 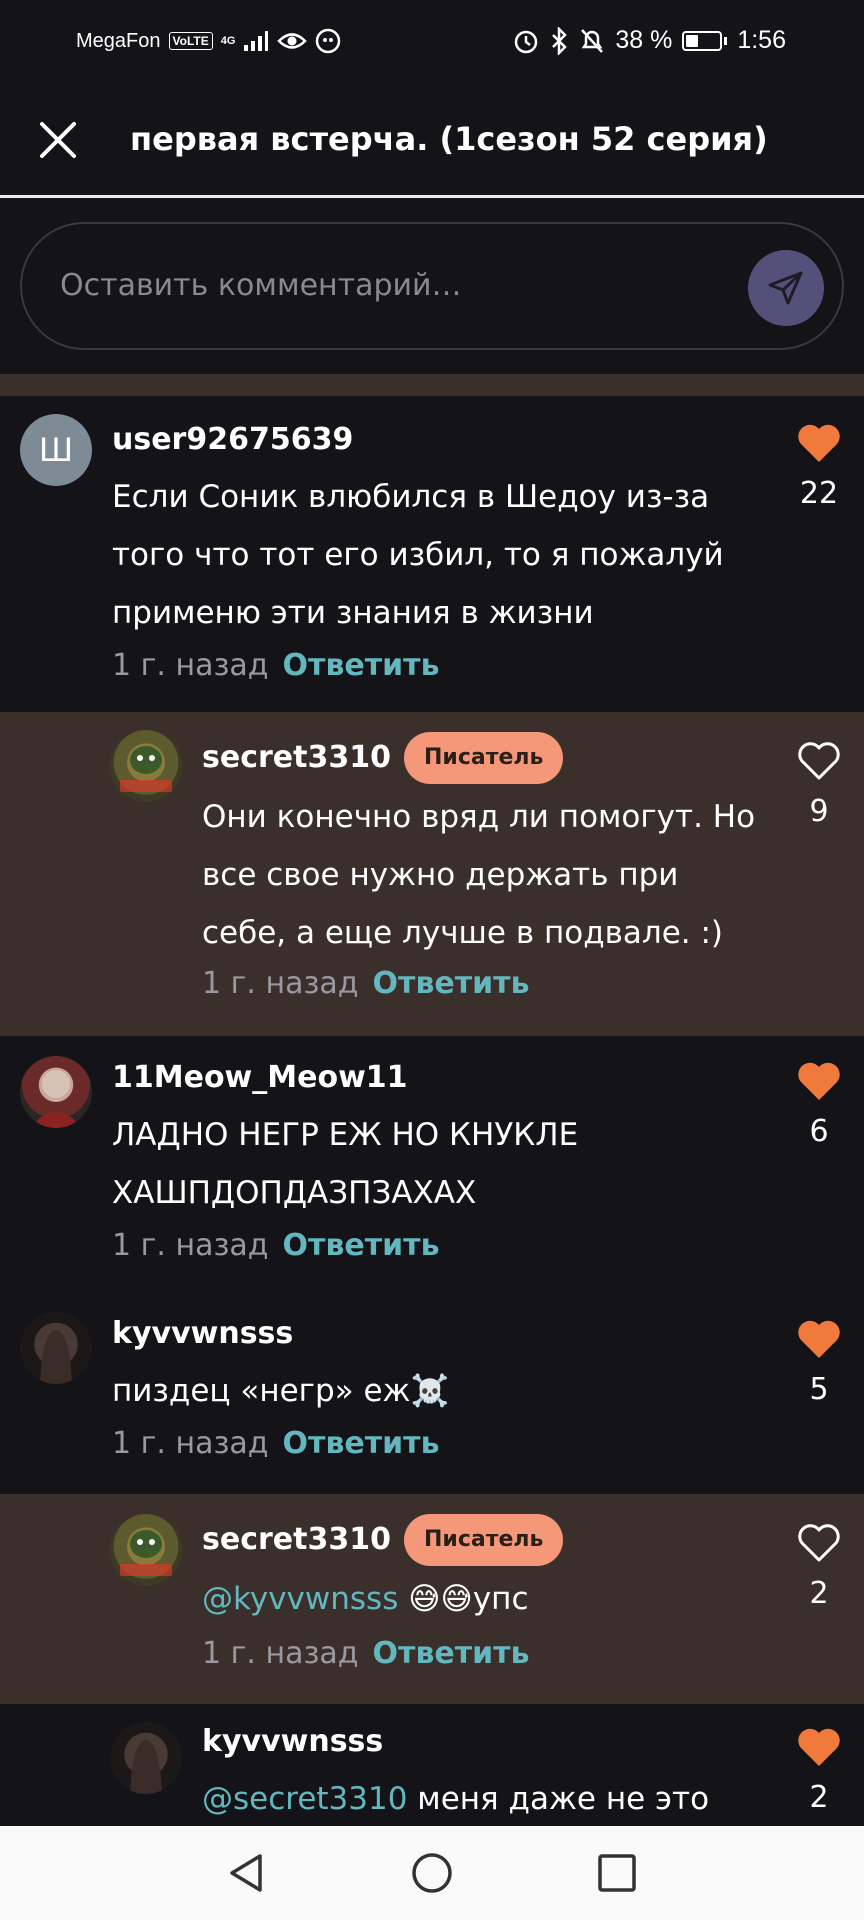 What do you see at coordinates (292, 41) in the screenshot?
I see `eye-icon` at bounding box center [292, 41].